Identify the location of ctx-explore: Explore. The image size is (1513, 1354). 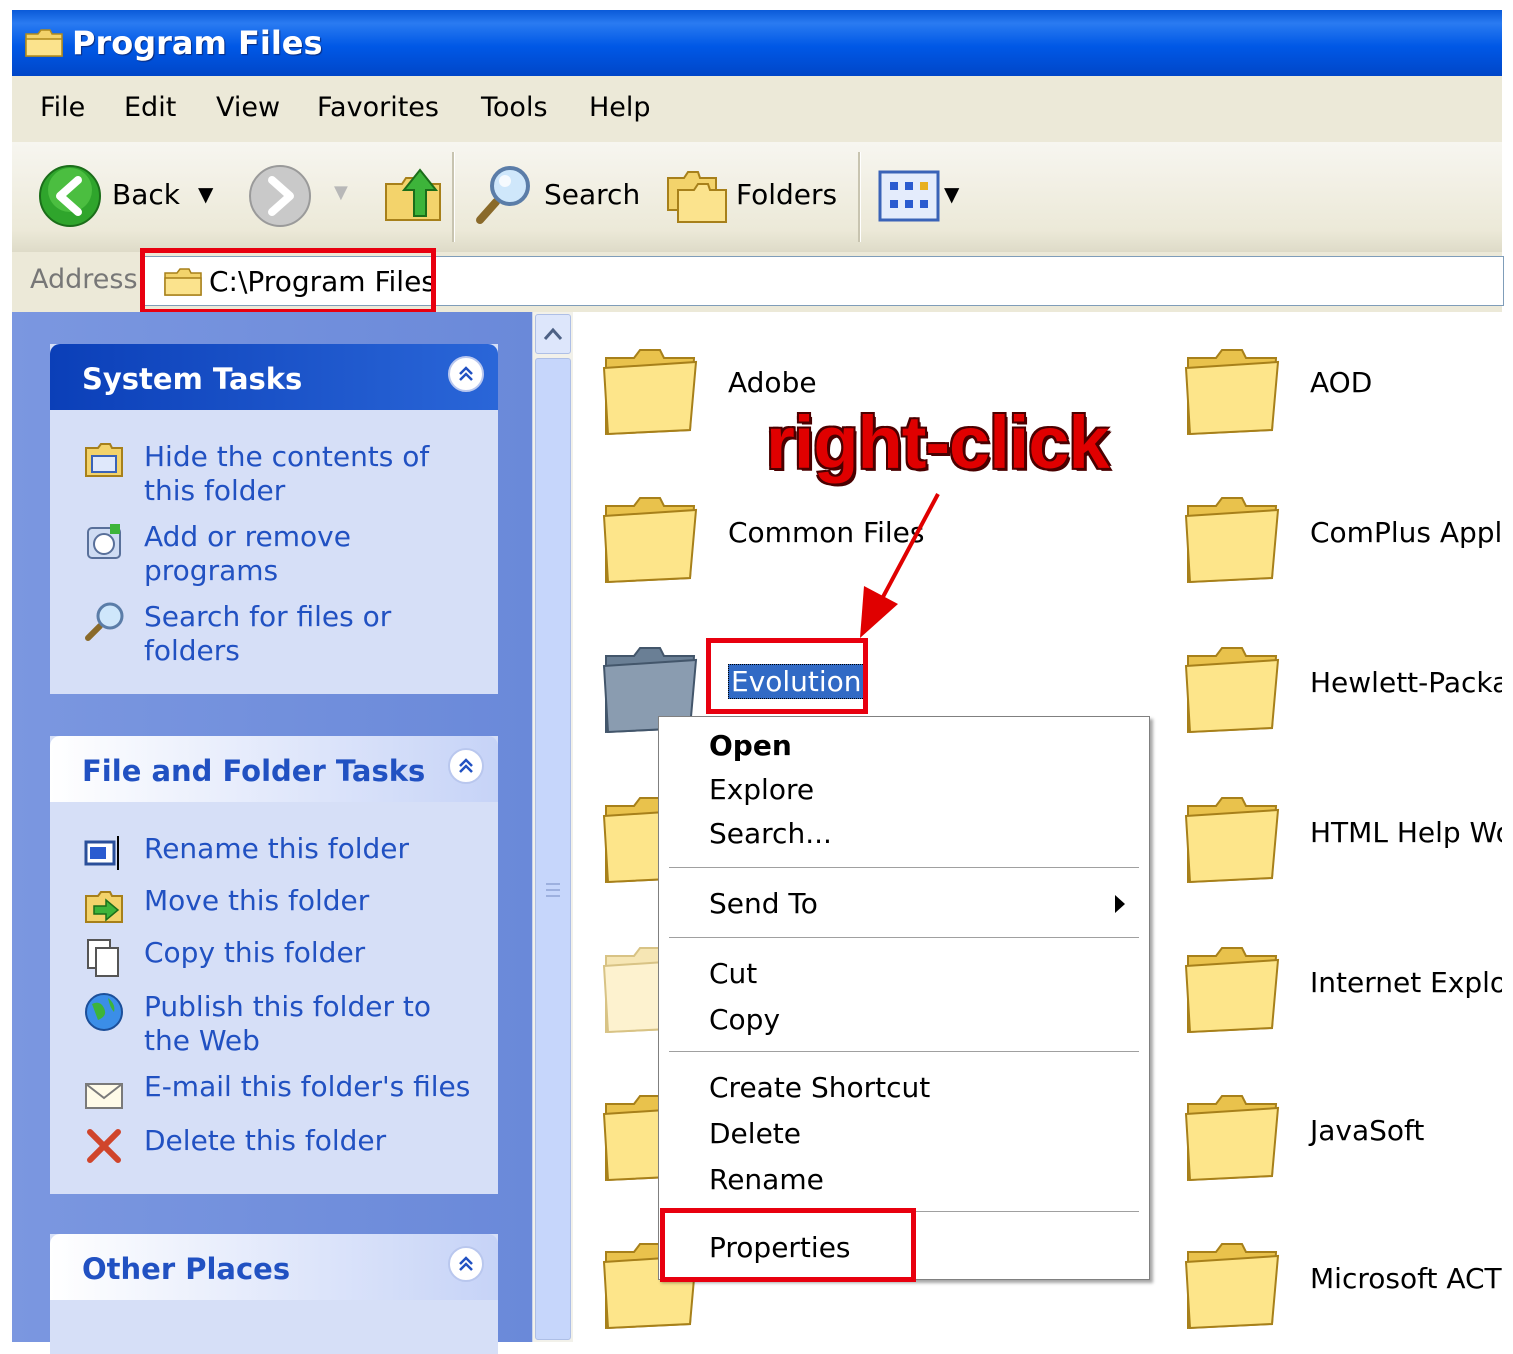
(761, 789).